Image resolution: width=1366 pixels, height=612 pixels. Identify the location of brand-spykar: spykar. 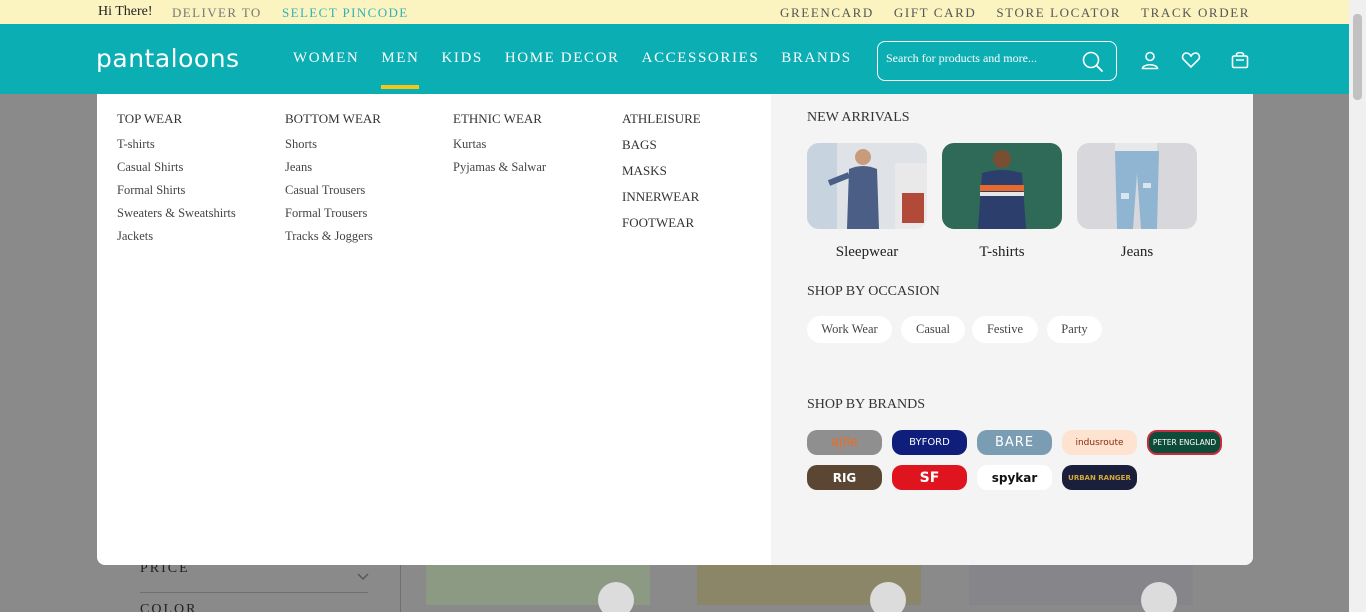
(1014, 477).